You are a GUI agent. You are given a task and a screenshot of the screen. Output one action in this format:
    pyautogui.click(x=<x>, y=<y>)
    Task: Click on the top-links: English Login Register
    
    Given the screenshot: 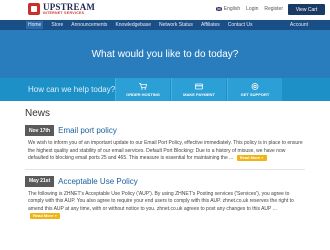 What is the action you would take?
    pyautogui.click(x=249, y=9)
    